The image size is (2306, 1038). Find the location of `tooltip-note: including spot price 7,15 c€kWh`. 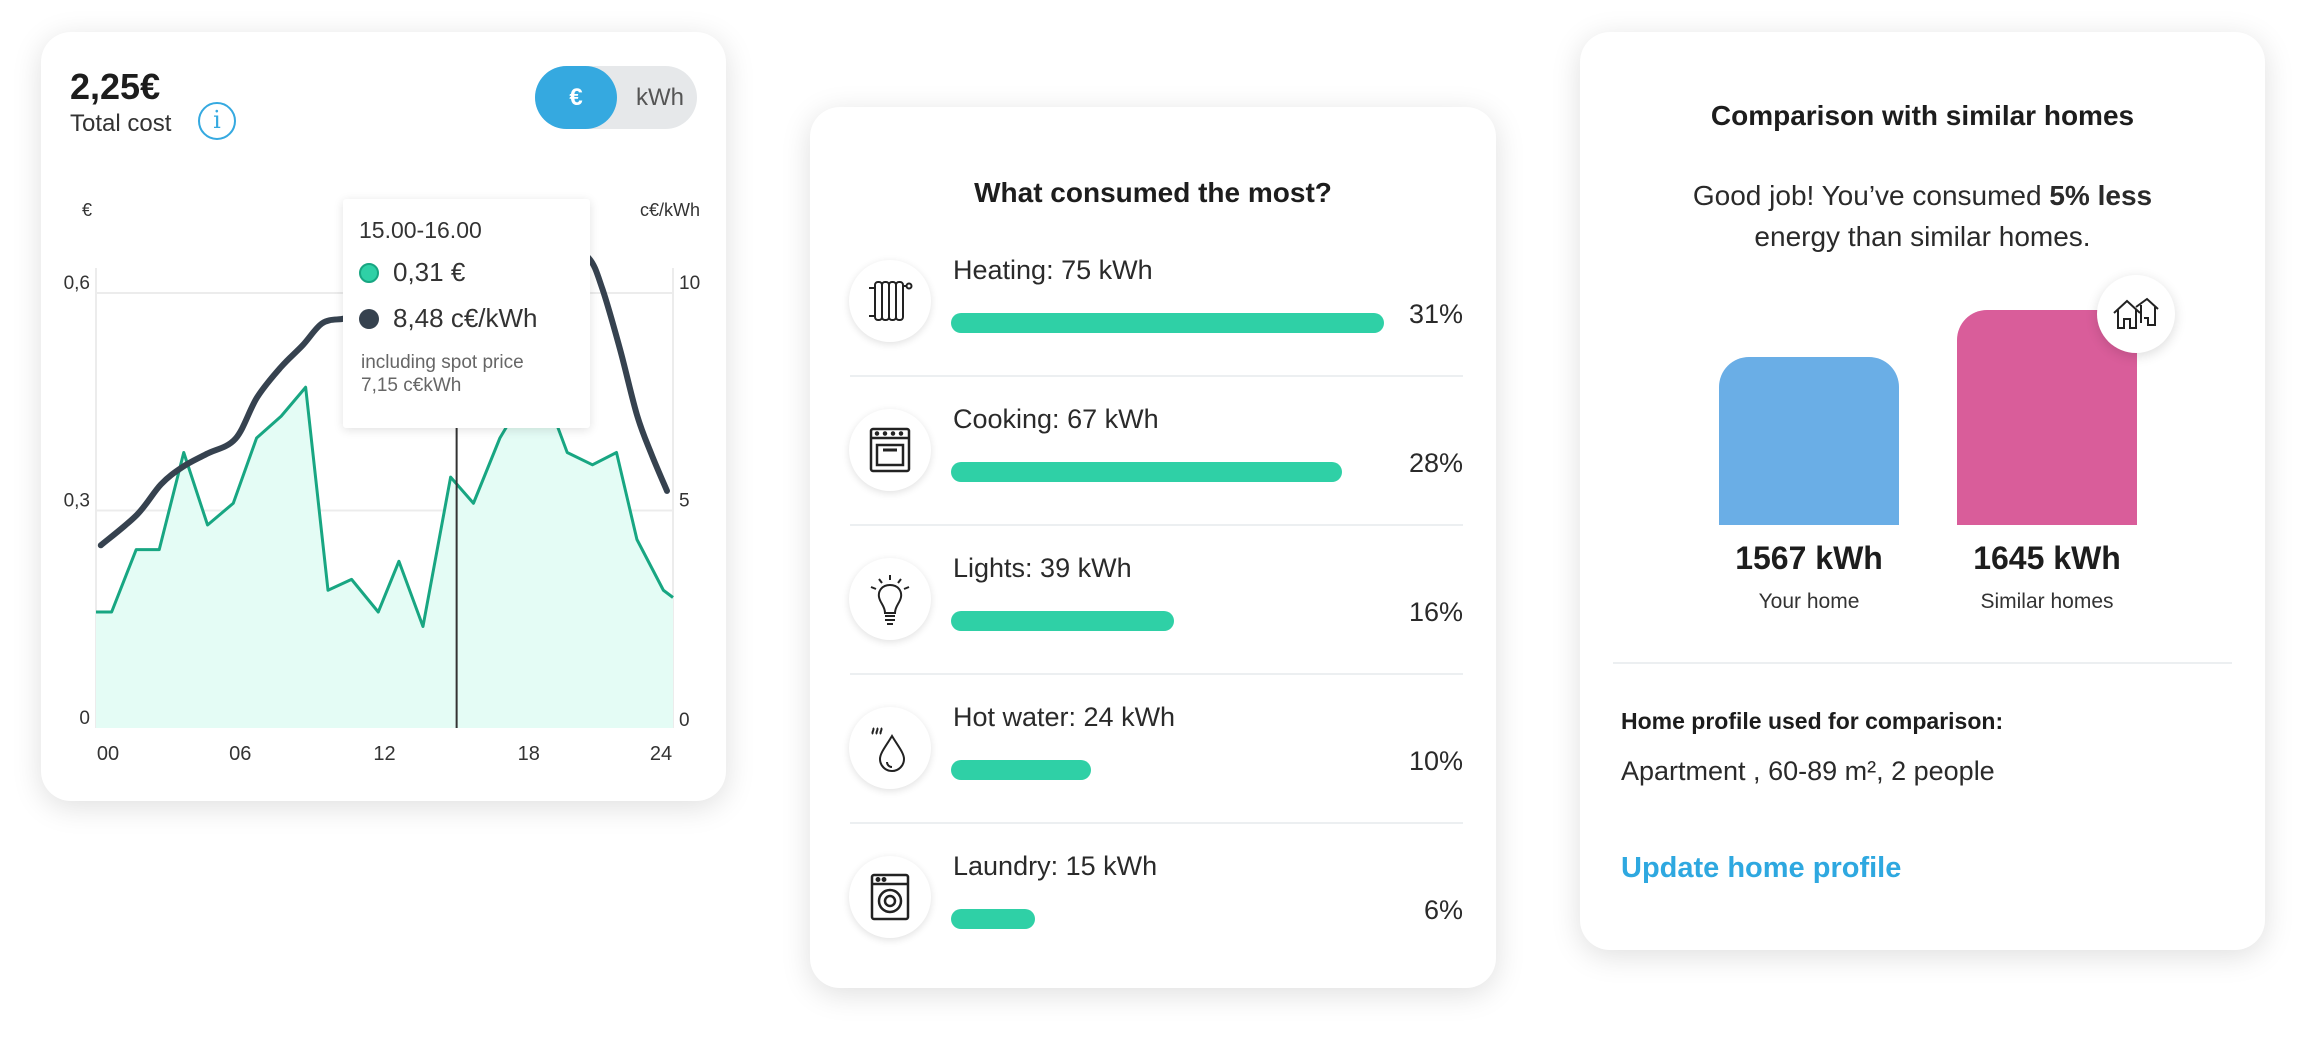

tooltip-note: including spot price 7,15 c€kWh is located at coordinates (442, 374).